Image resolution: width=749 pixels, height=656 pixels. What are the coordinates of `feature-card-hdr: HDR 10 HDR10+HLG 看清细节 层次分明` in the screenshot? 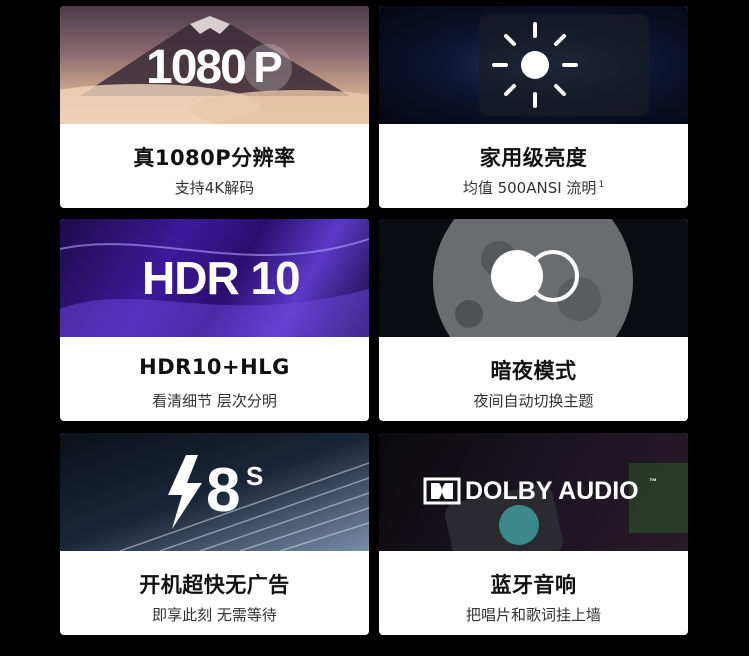 It's located at (214, 320).